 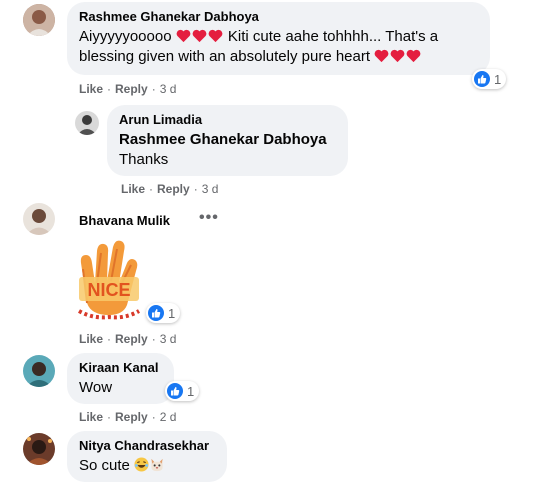 I want to click on comment-text: Wow, so click(x=96, y=387).